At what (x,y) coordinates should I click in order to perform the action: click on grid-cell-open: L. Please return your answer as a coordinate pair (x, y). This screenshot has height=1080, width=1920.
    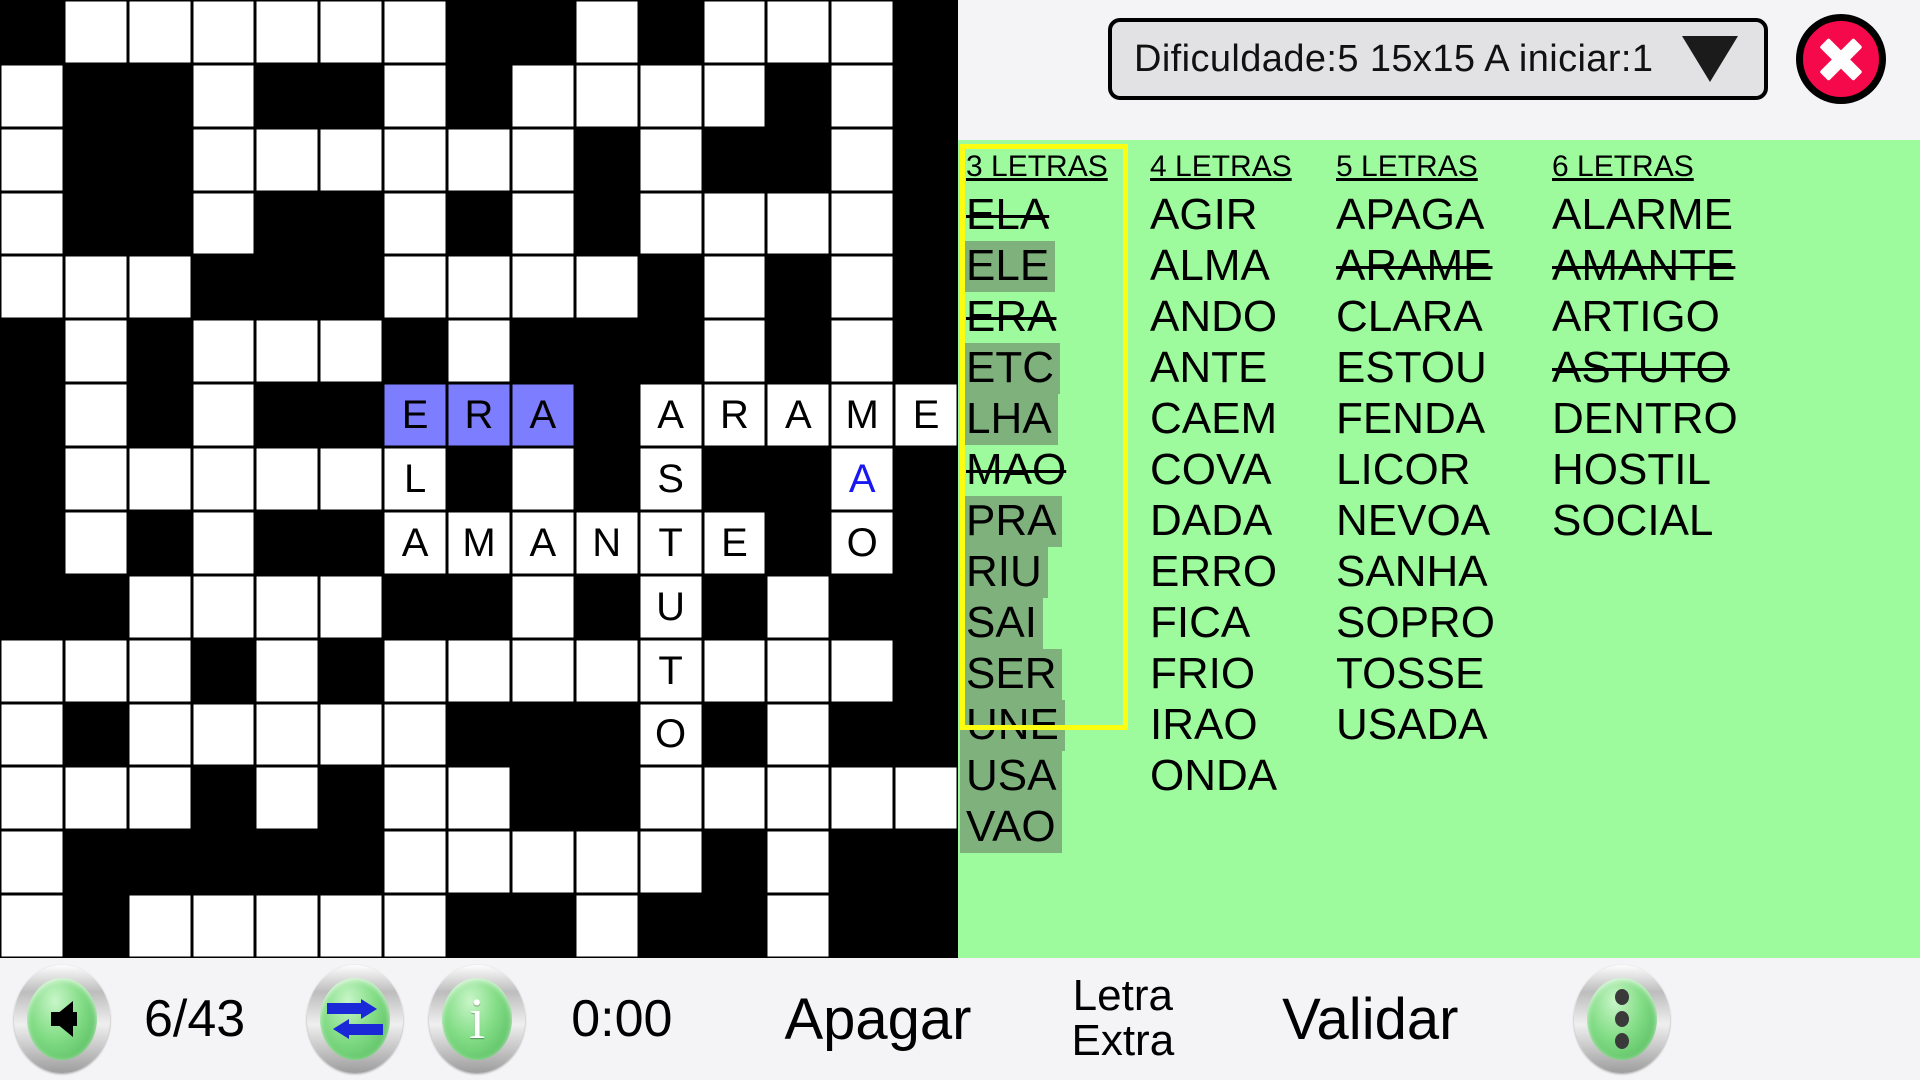
    Looking at the image, I should click on (415, 479).